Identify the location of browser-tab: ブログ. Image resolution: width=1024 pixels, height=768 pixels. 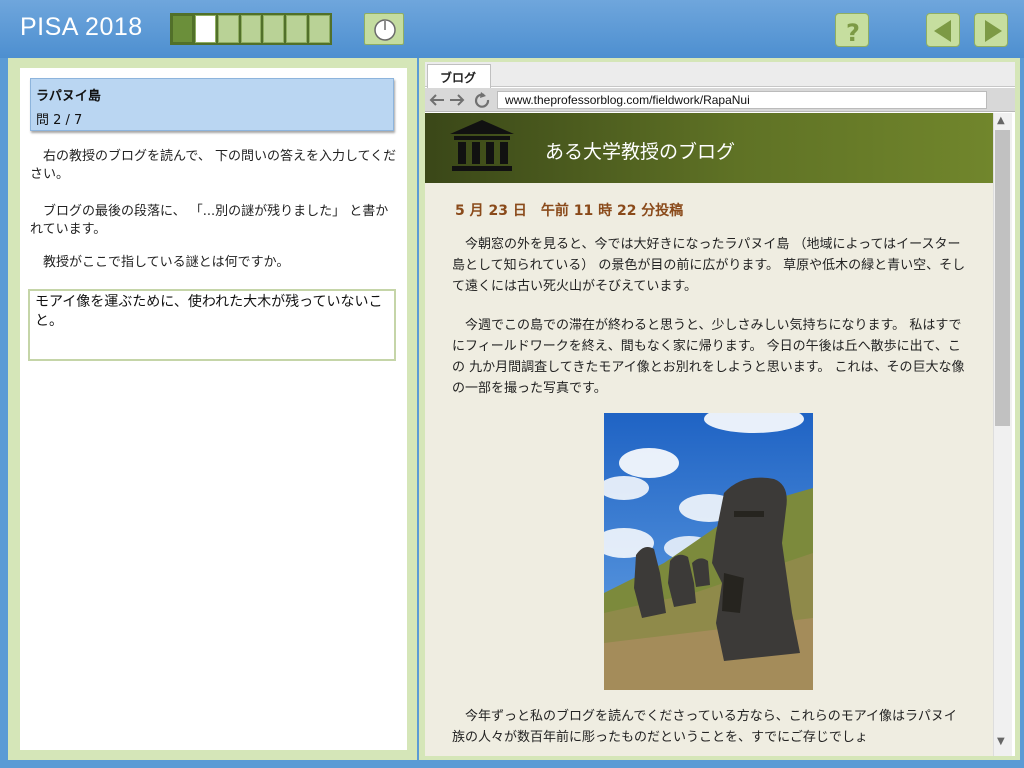
(459, 76).